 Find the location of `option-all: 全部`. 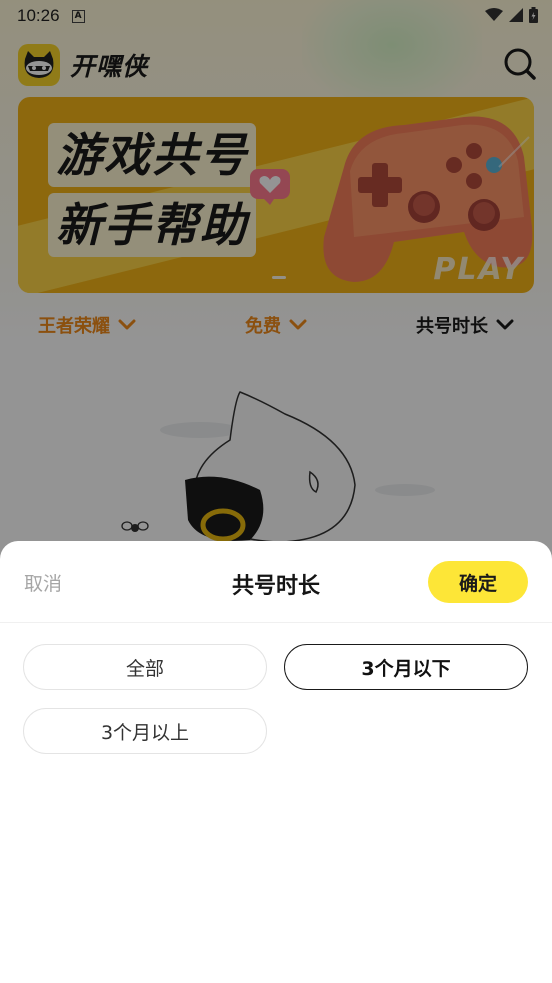

option-all: 全部 is located at coordinates (145, 667).